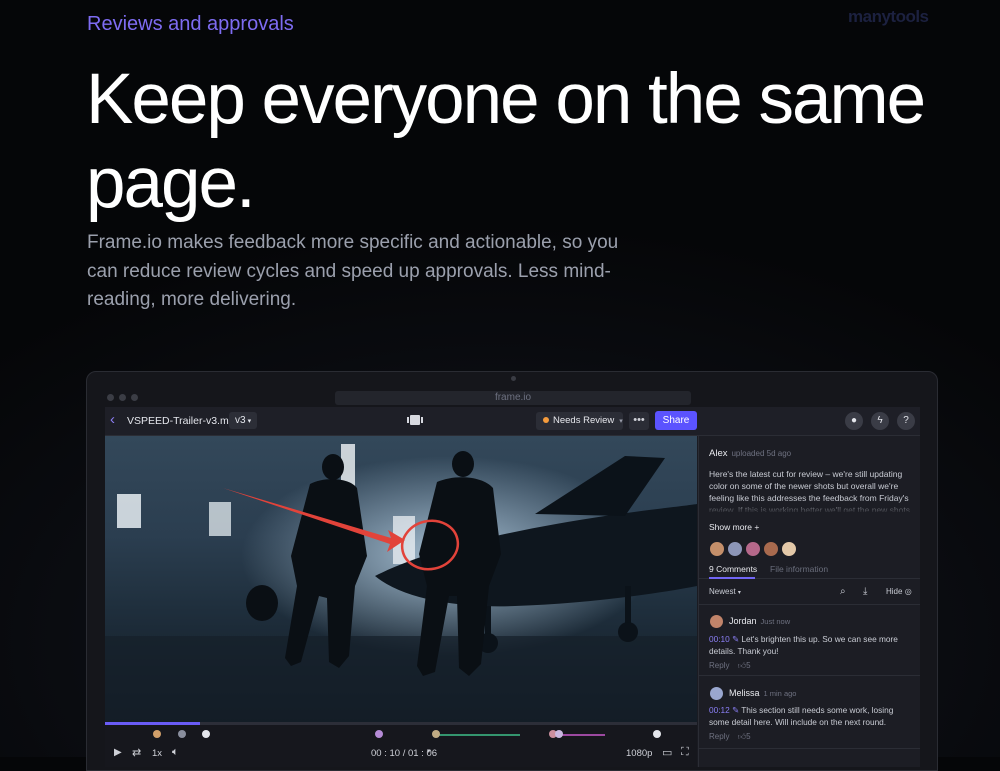  I want to click on play-icon: ▶, so click(118, 752).